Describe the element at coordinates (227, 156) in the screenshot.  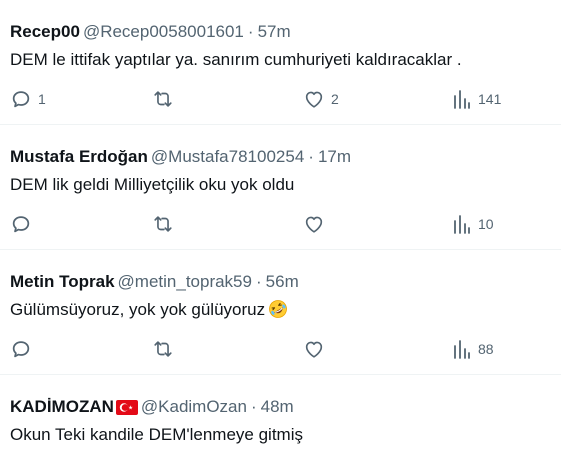
I see `author-handle: @Mustafa78100254` at that location.